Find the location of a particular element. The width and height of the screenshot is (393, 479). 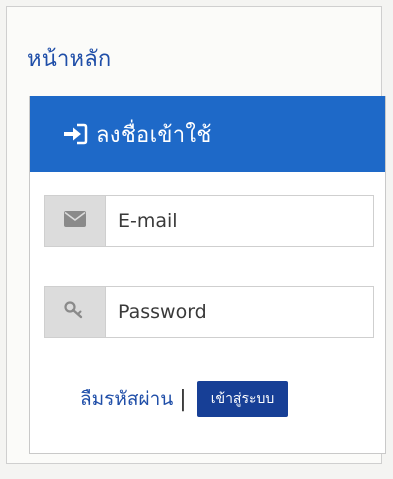

password-field is located at coordinates (239, 312).